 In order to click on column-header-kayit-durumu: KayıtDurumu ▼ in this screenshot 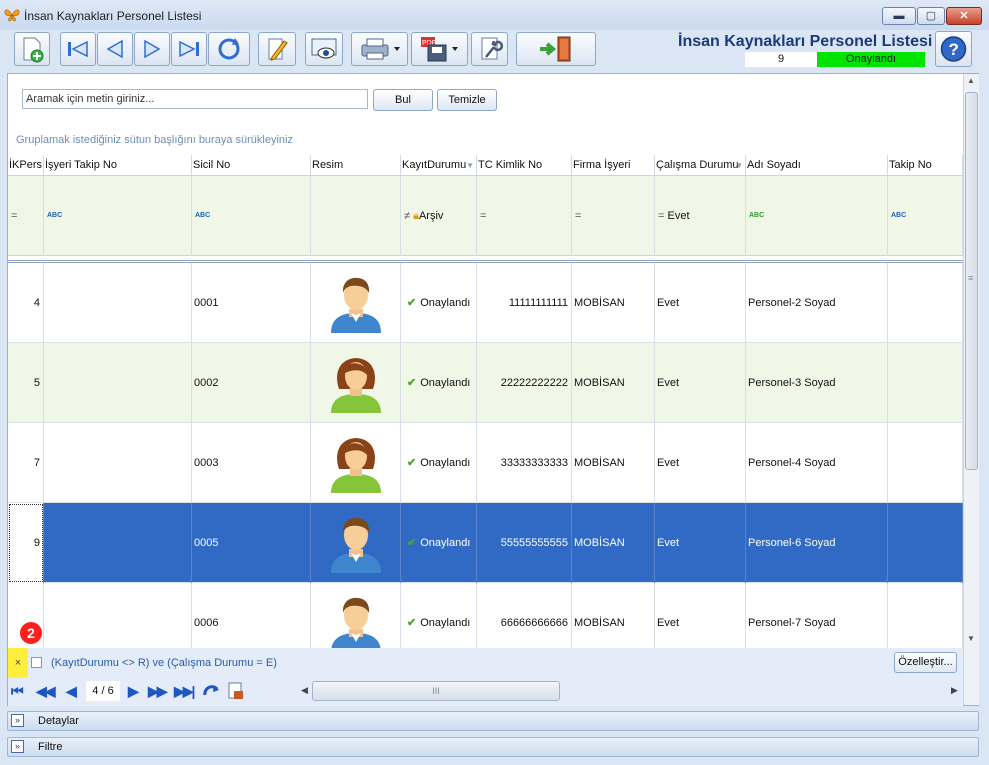, I will do `click(439, 165)`.